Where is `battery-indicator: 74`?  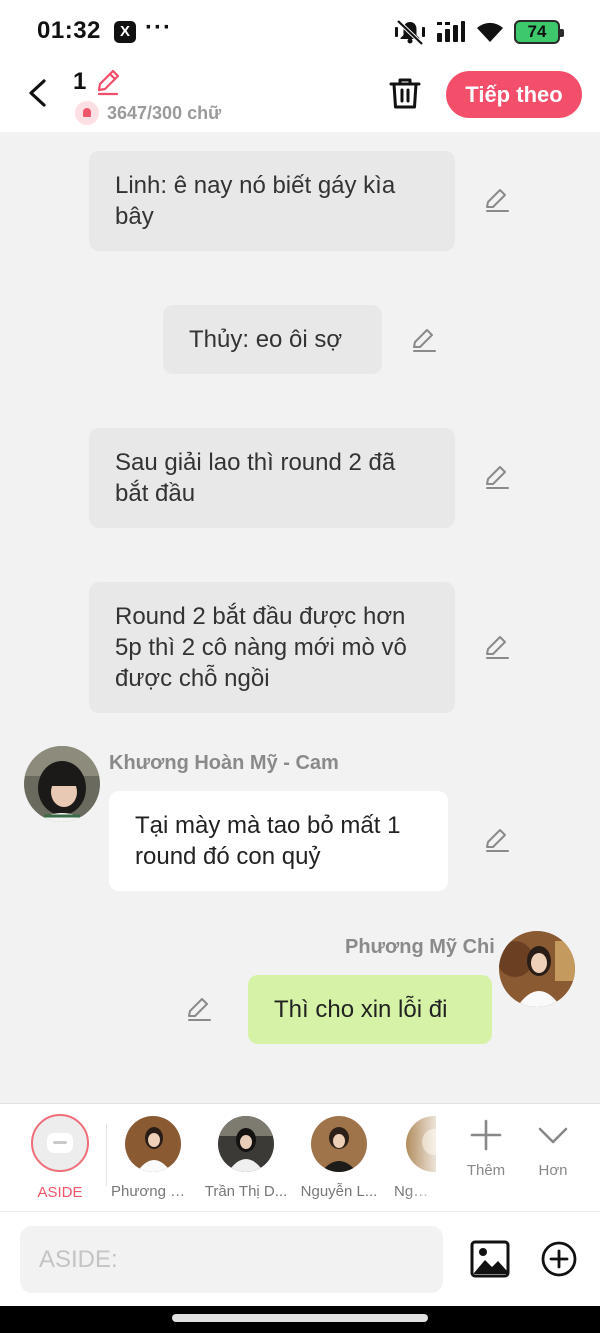
battery-indicator: 74 is located at coordinates (539, 32).